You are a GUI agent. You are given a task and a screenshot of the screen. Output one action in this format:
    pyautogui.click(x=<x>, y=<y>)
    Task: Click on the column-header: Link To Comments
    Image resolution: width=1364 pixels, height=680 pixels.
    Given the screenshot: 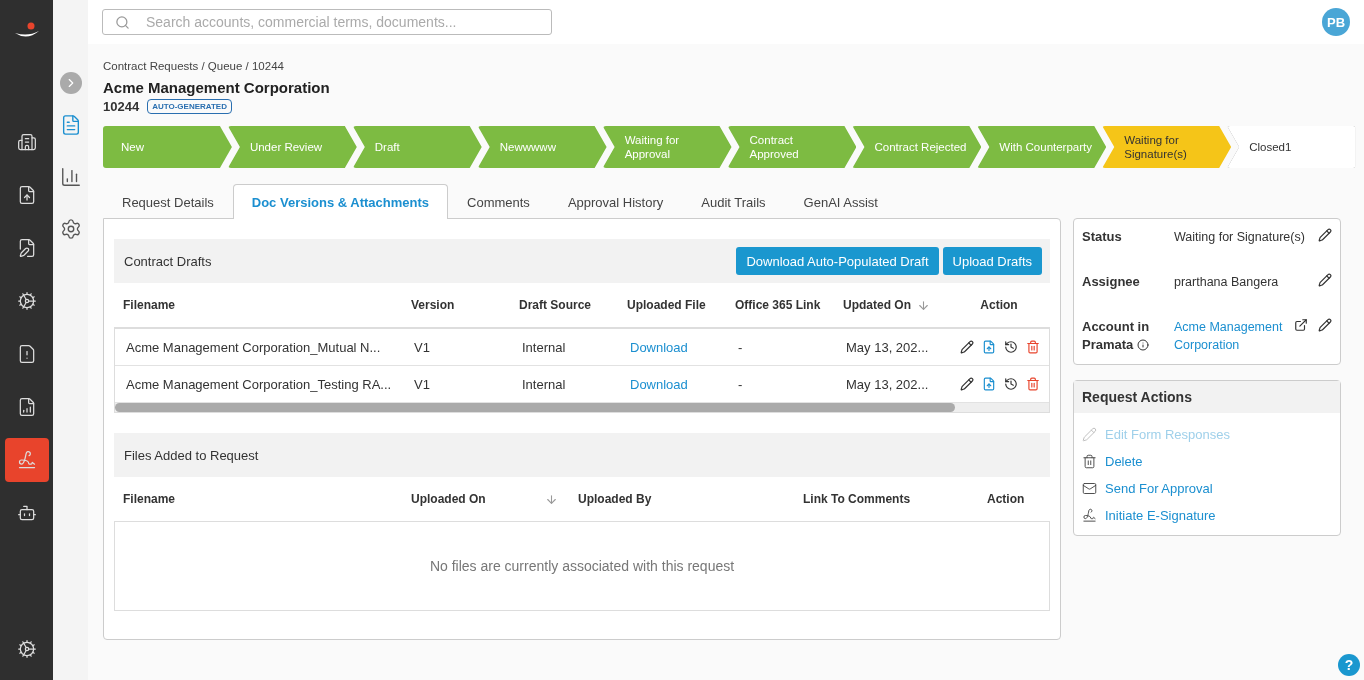 What is the action you would take?
    pyautogui.click(x=857, y=499)
    